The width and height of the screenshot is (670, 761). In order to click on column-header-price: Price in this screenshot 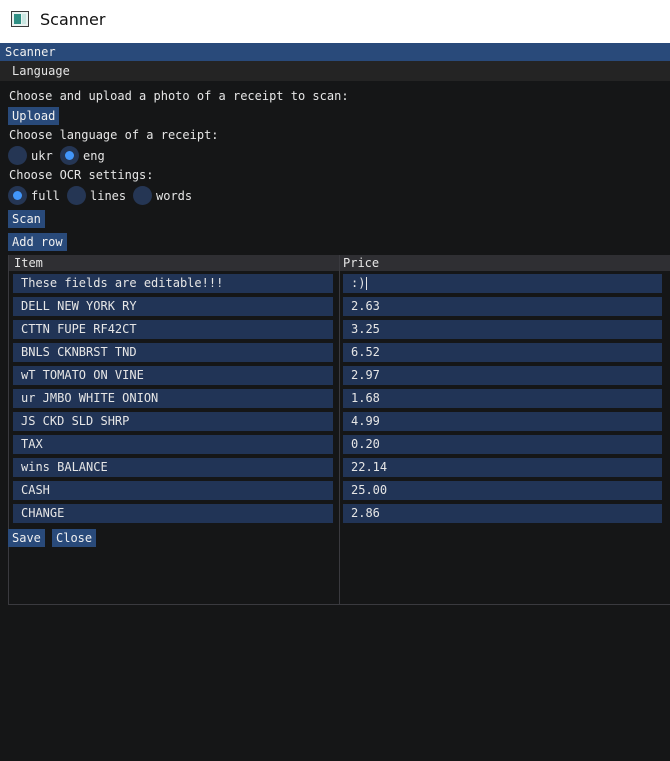, I will do `click(361, 263)`.